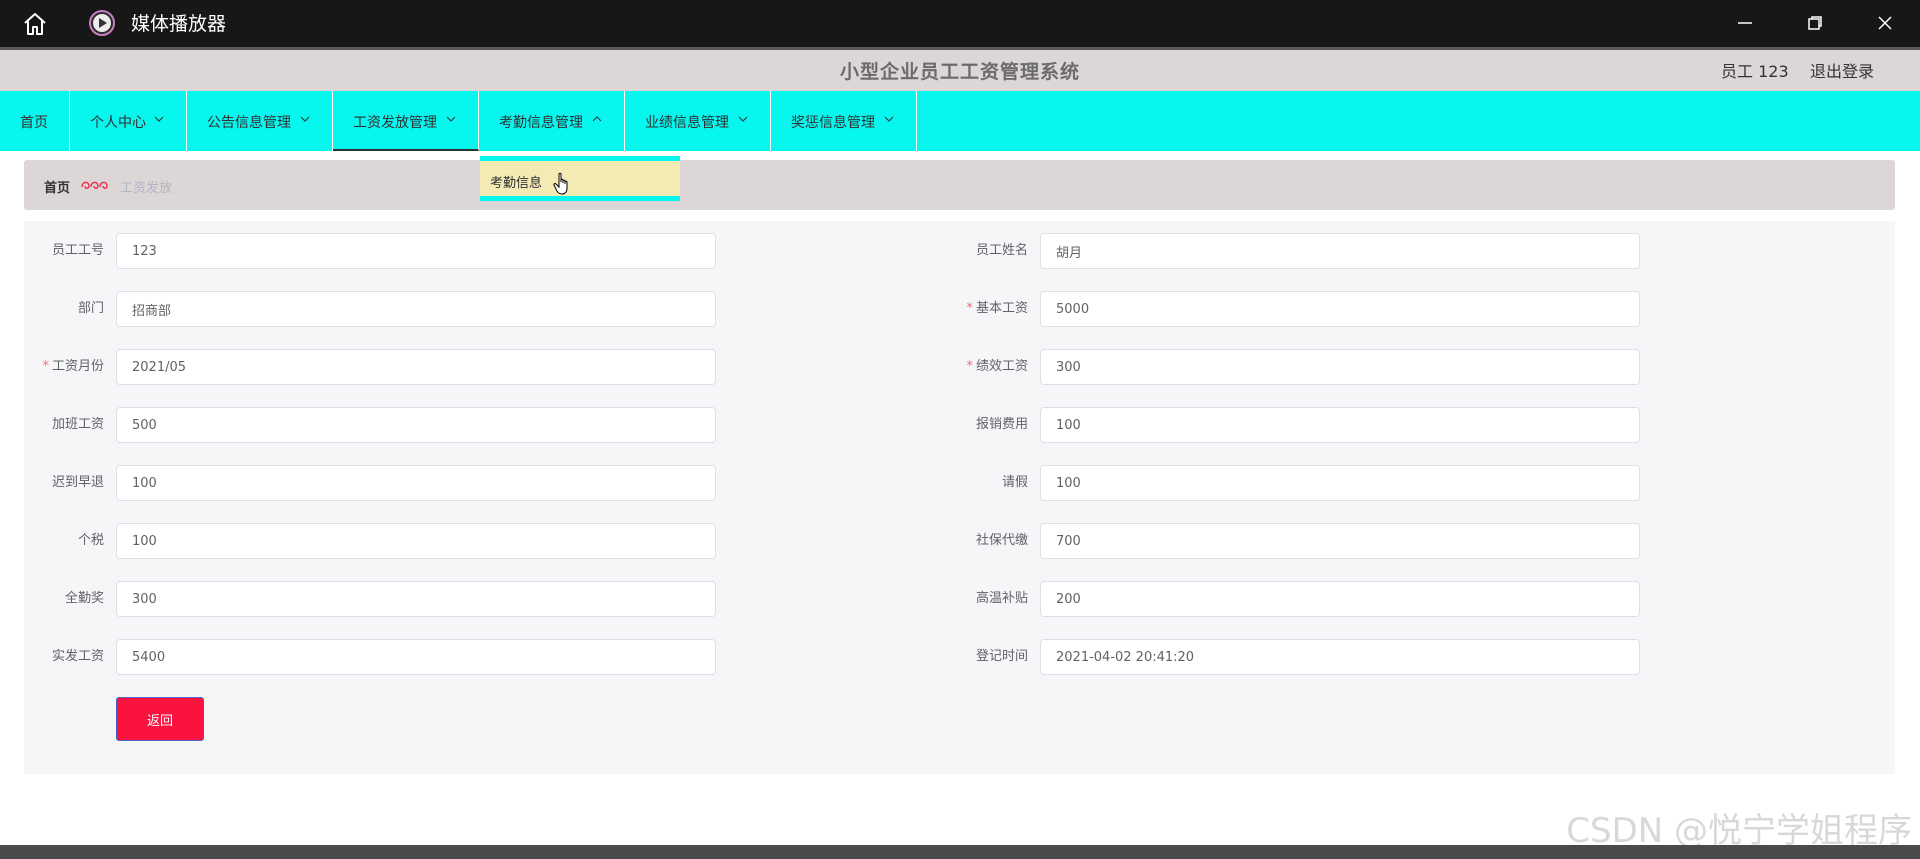 The width and height of the screenshot is (1920, 859). Describe the element at coordinates (1842, 70) in the screenshot. I see `logout-link: 退出登录` at that location.